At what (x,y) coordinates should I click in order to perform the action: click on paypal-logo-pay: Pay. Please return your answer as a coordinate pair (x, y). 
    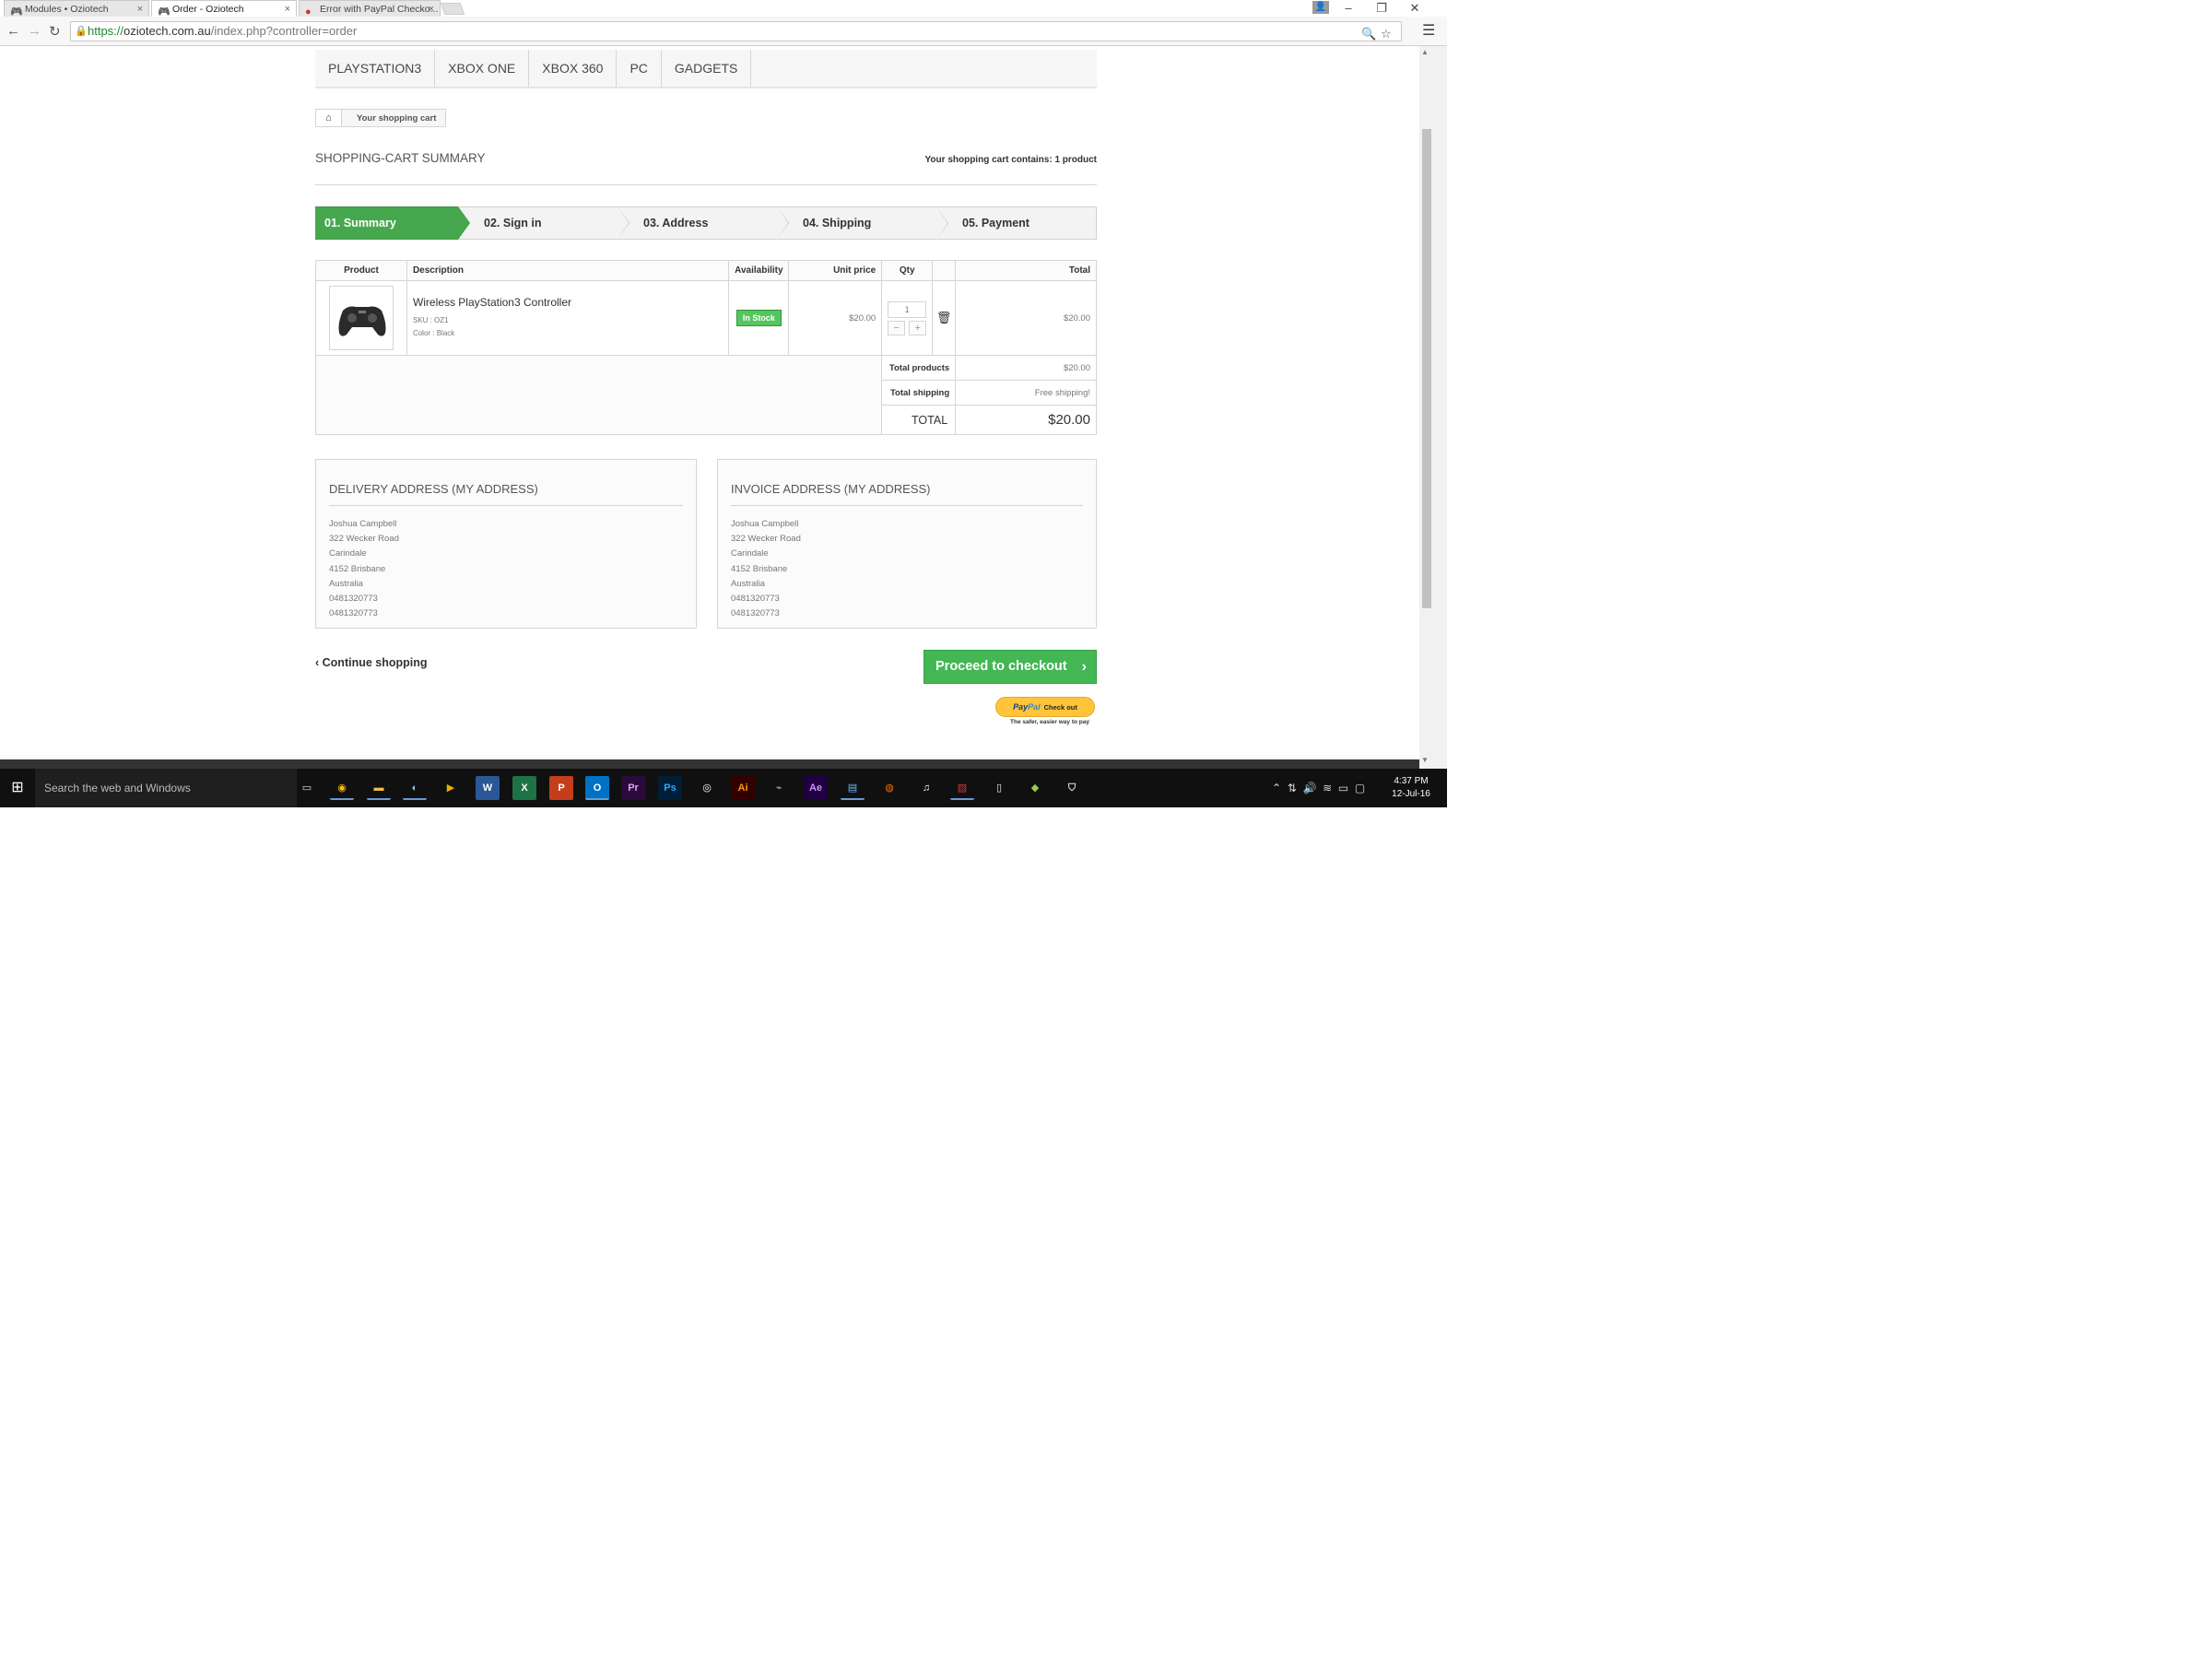
    Looking at the image, I should click on (1021, 707).